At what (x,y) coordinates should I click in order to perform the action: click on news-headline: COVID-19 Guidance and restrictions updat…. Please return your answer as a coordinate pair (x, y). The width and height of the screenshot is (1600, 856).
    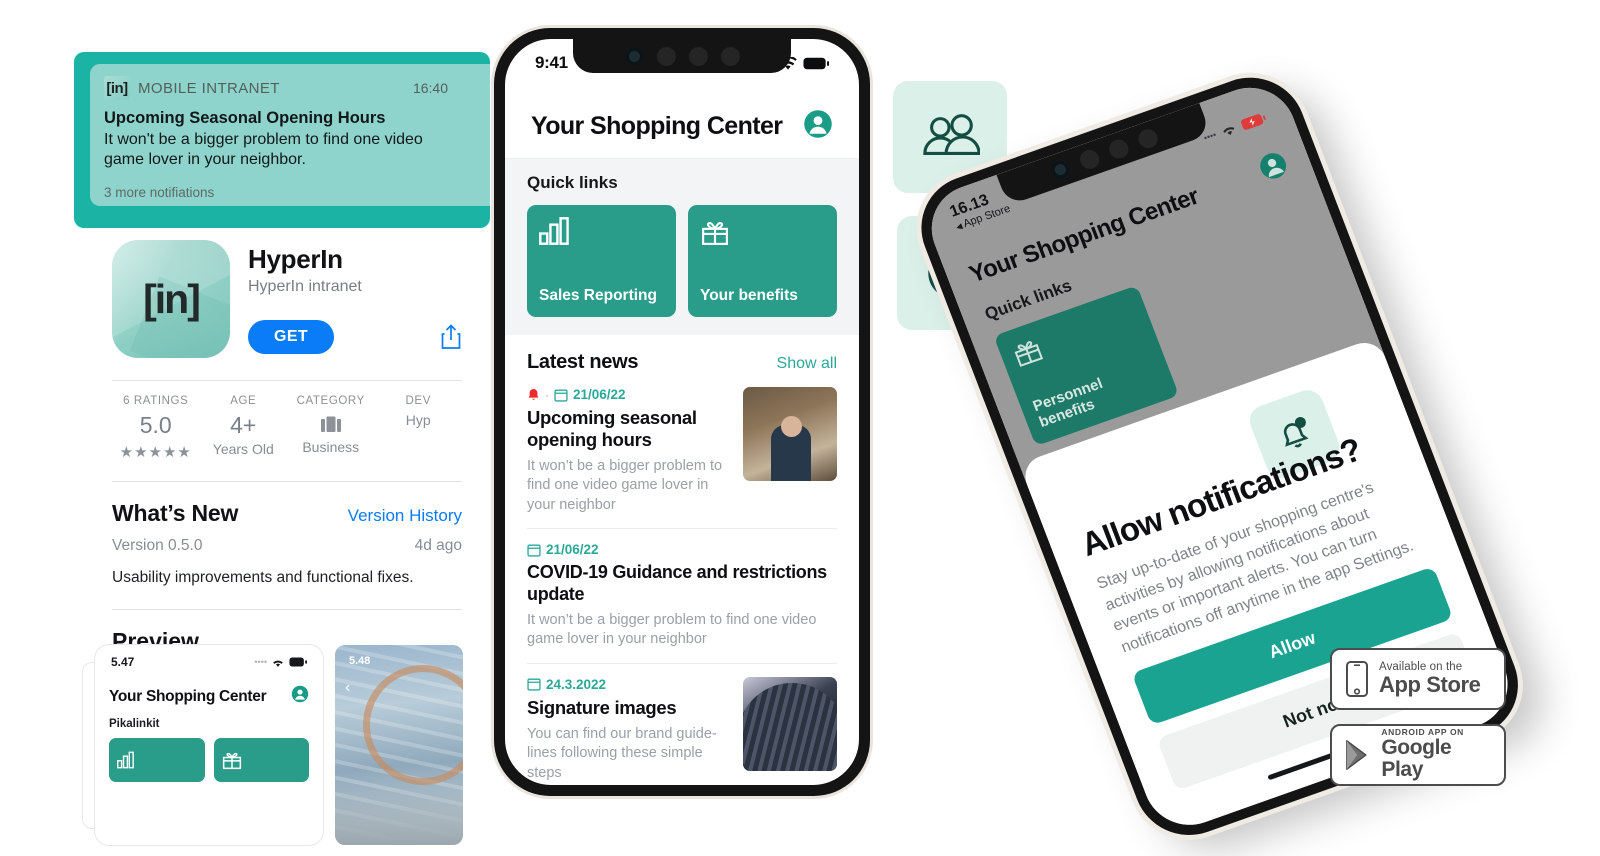
    Looking at the image, I should click on (677, 583).